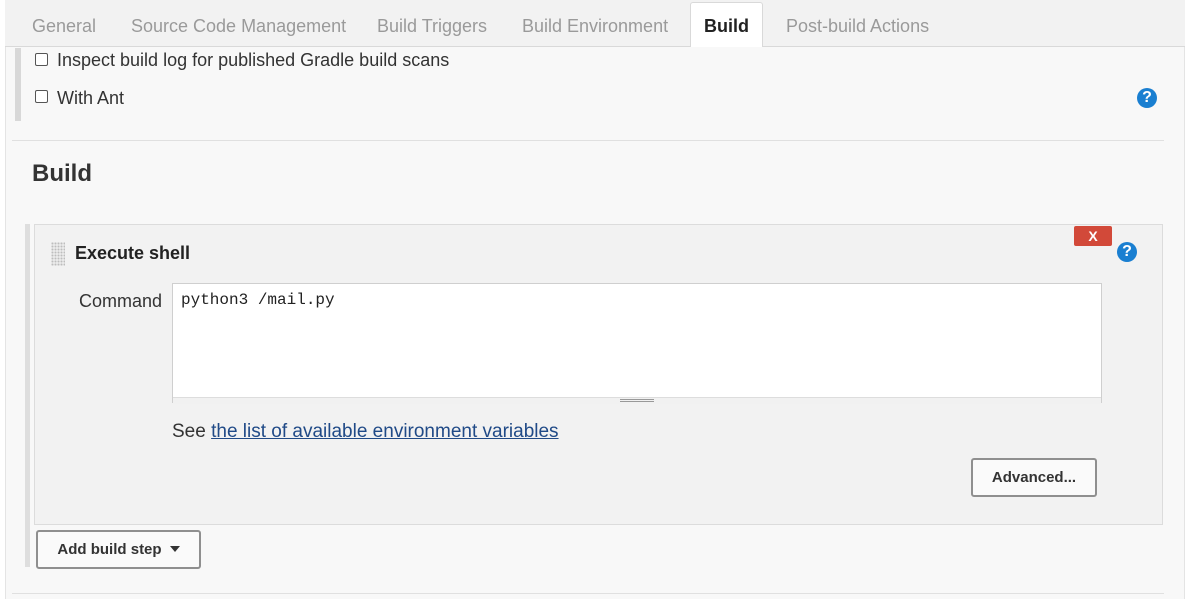 Image resolution: width=1197 pixels, height=599 pixels. Describe the element at coordinates (1147, 98) in the screenshot. I see `with-ant-help-icon: ?` at that location.